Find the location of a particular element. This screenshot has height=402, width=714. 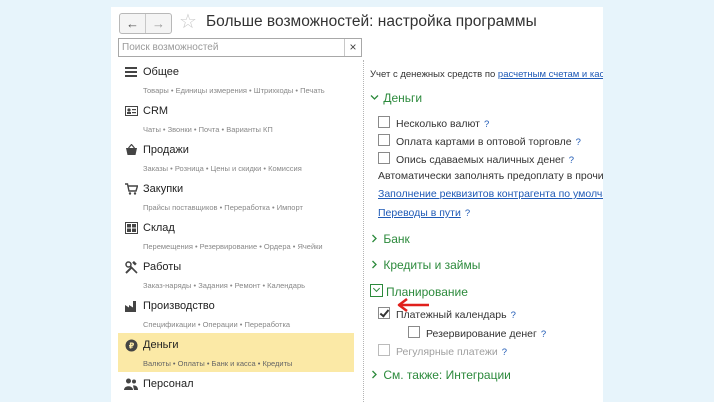

option-label: Оплата картами в оптовой торговле is located at coordinates (484, 142).